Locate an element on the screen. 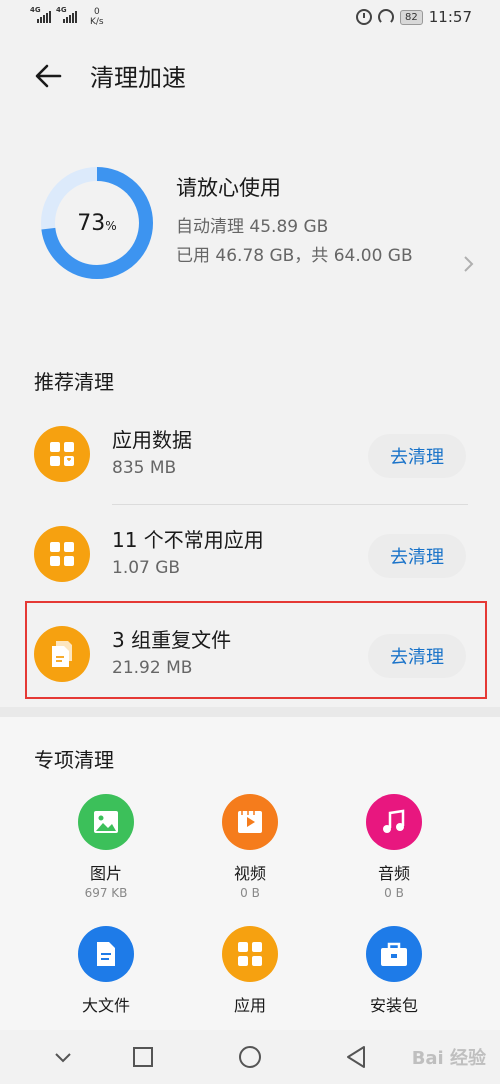 This screenshot has height=1084, width=500. network-speed: 0 K/s is located at coordinates (97, 17).